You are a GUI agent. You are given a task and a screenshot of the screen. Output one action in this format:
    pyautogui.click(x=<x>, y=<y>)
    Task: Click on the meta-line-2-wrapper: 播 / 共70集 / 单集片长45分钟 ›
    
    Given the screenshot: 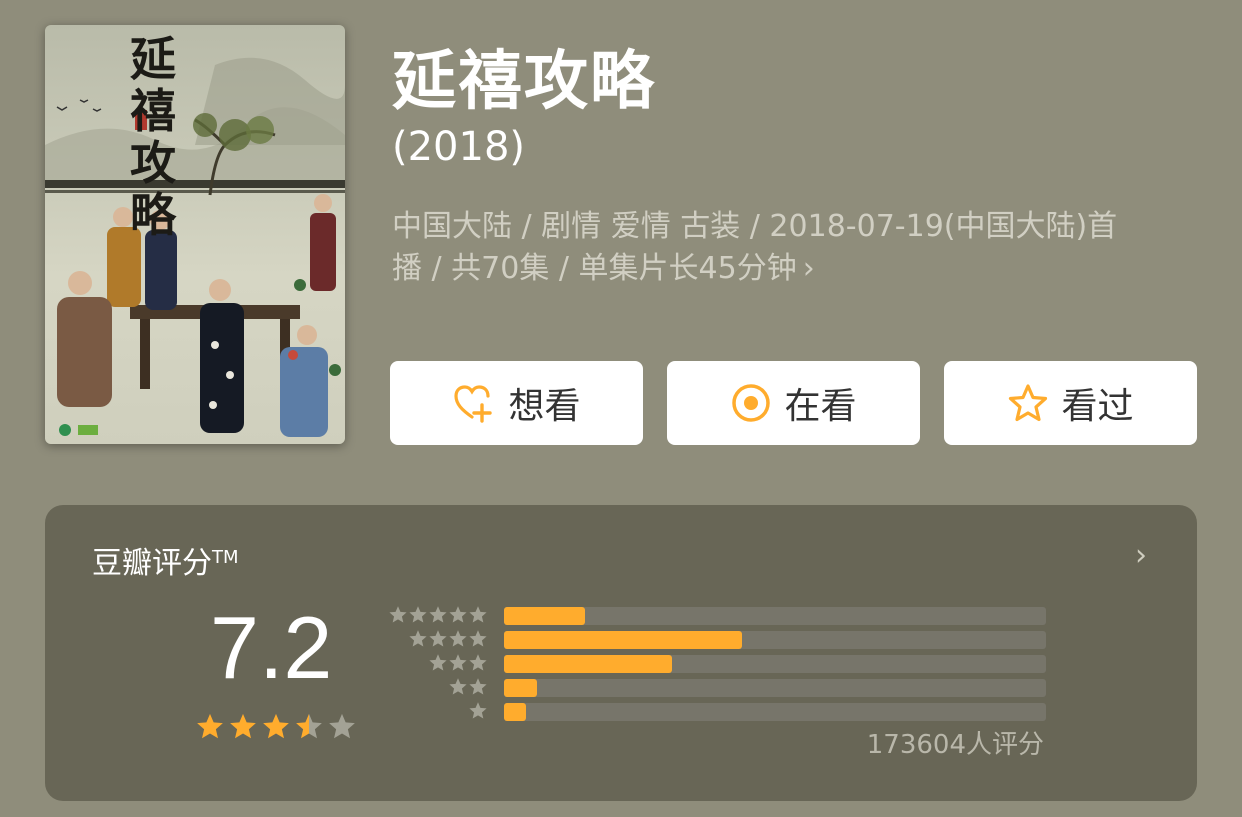 What is the action you would take?
    pyautogui.click(x=792, y=269)
    